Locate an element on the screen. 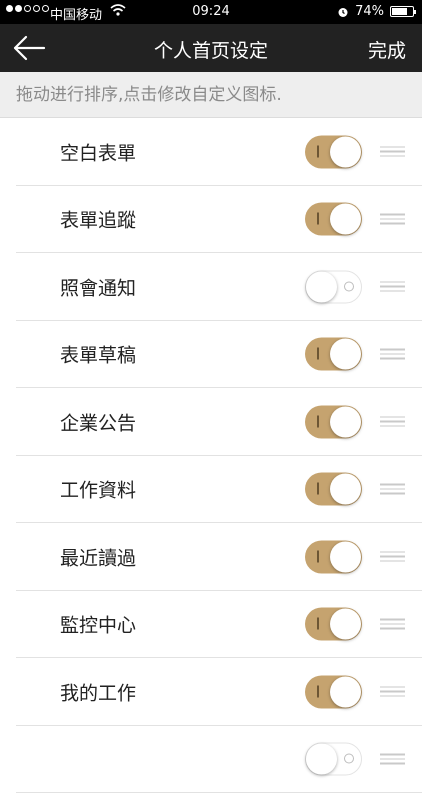  list-item-label: 最近讀過 is located at coordinates (98, 556).